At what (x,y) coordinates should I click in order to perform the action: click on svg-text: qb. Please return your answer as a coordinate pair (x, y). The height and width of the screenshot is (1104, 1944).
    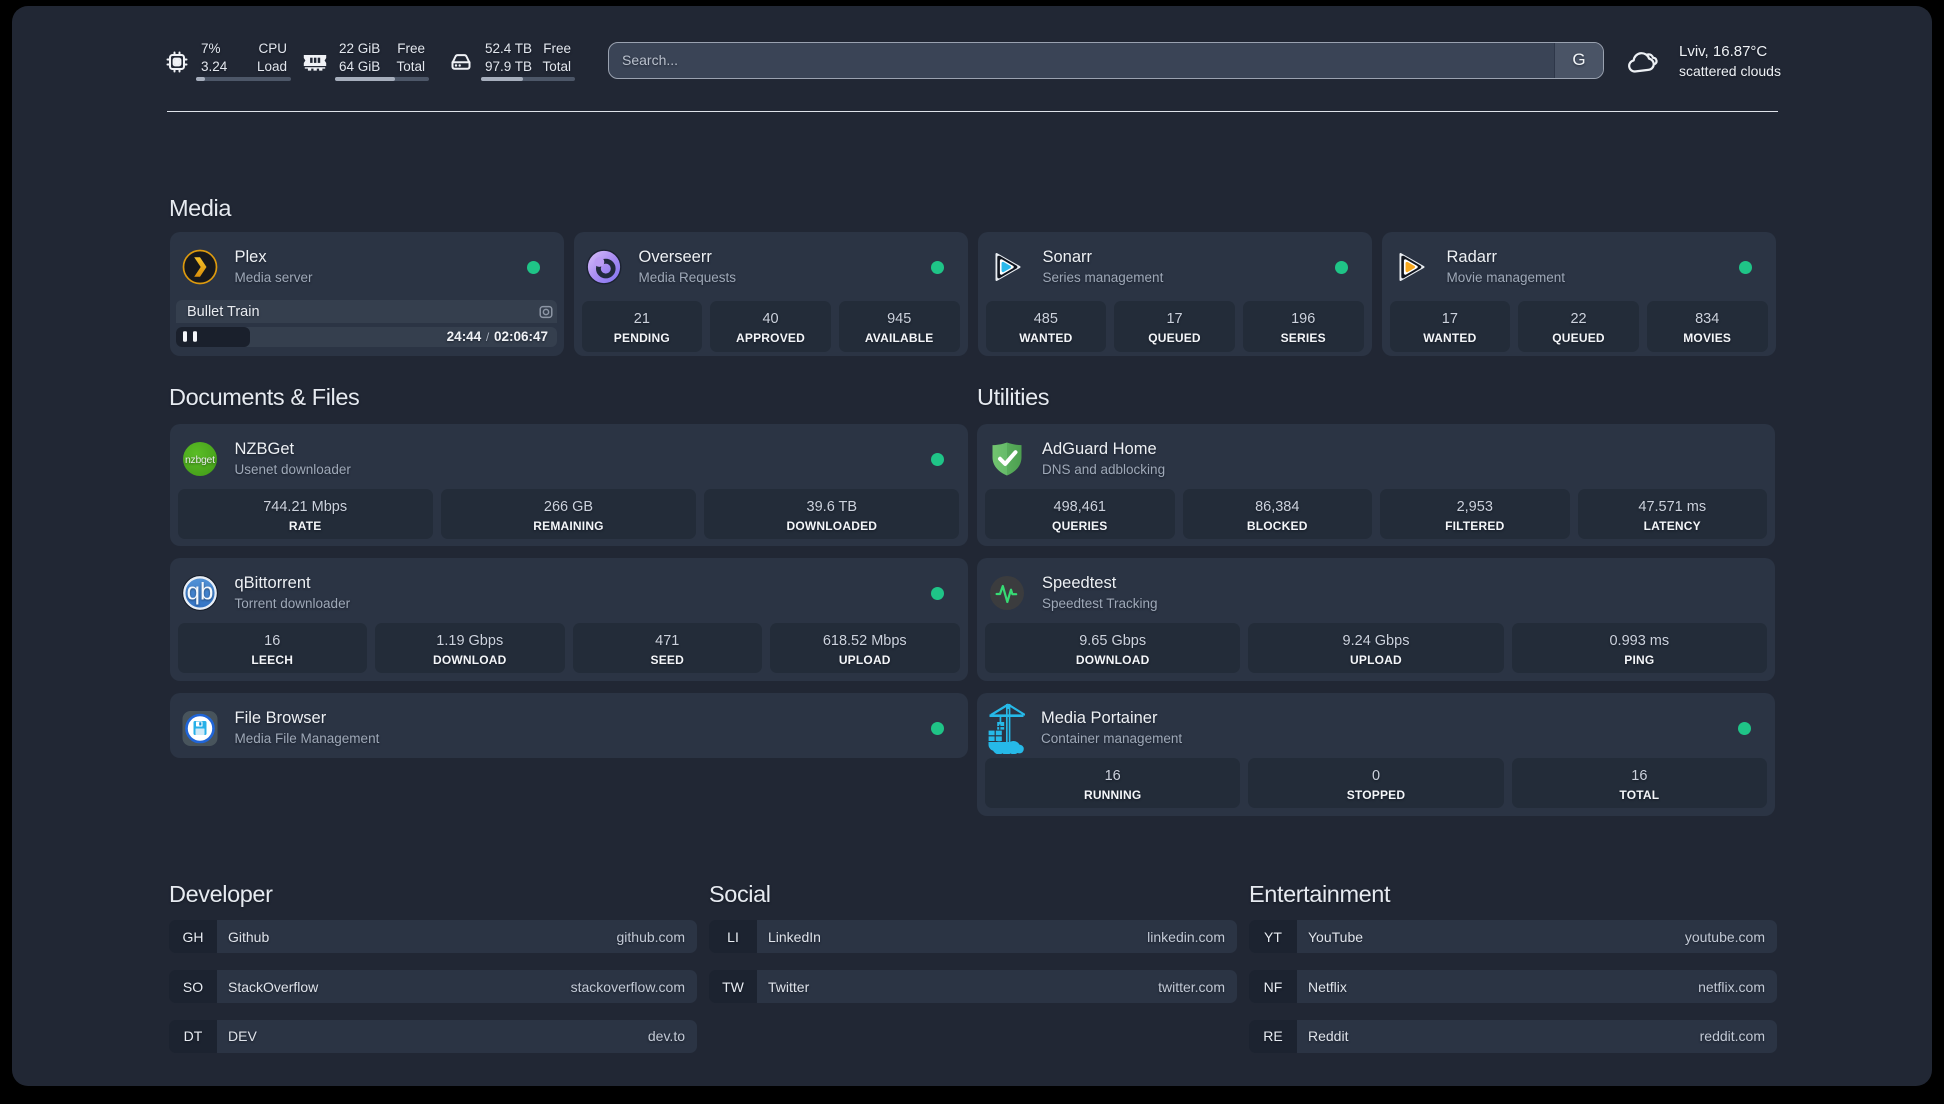
    Looking at the image, I should click on (199, 591).